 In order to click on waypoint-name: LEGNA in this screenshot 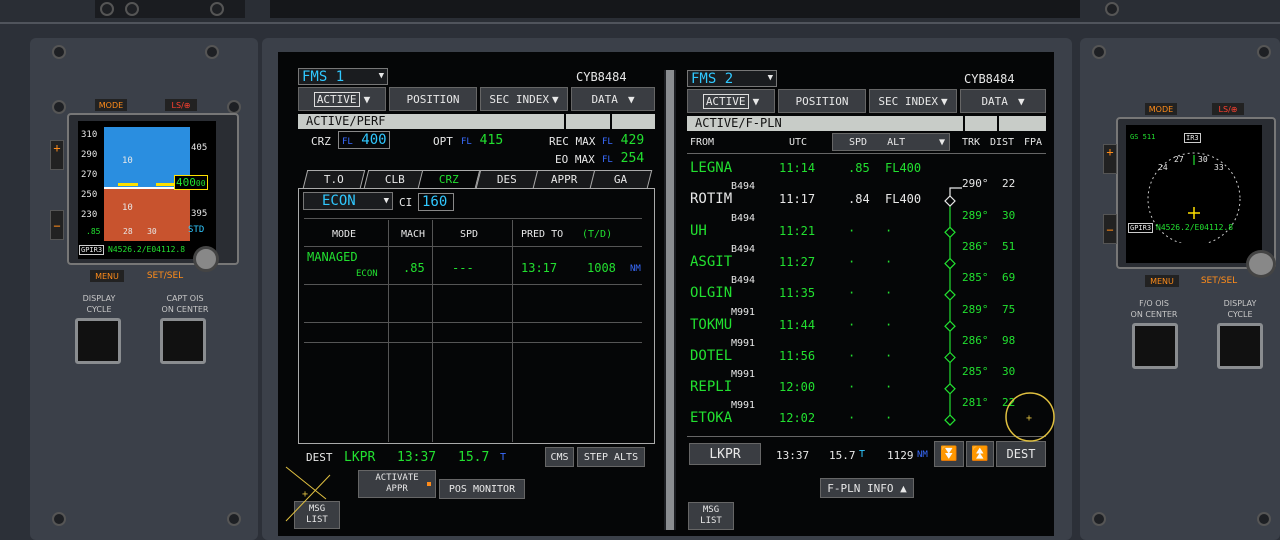, I will do `click(711, 168)`.